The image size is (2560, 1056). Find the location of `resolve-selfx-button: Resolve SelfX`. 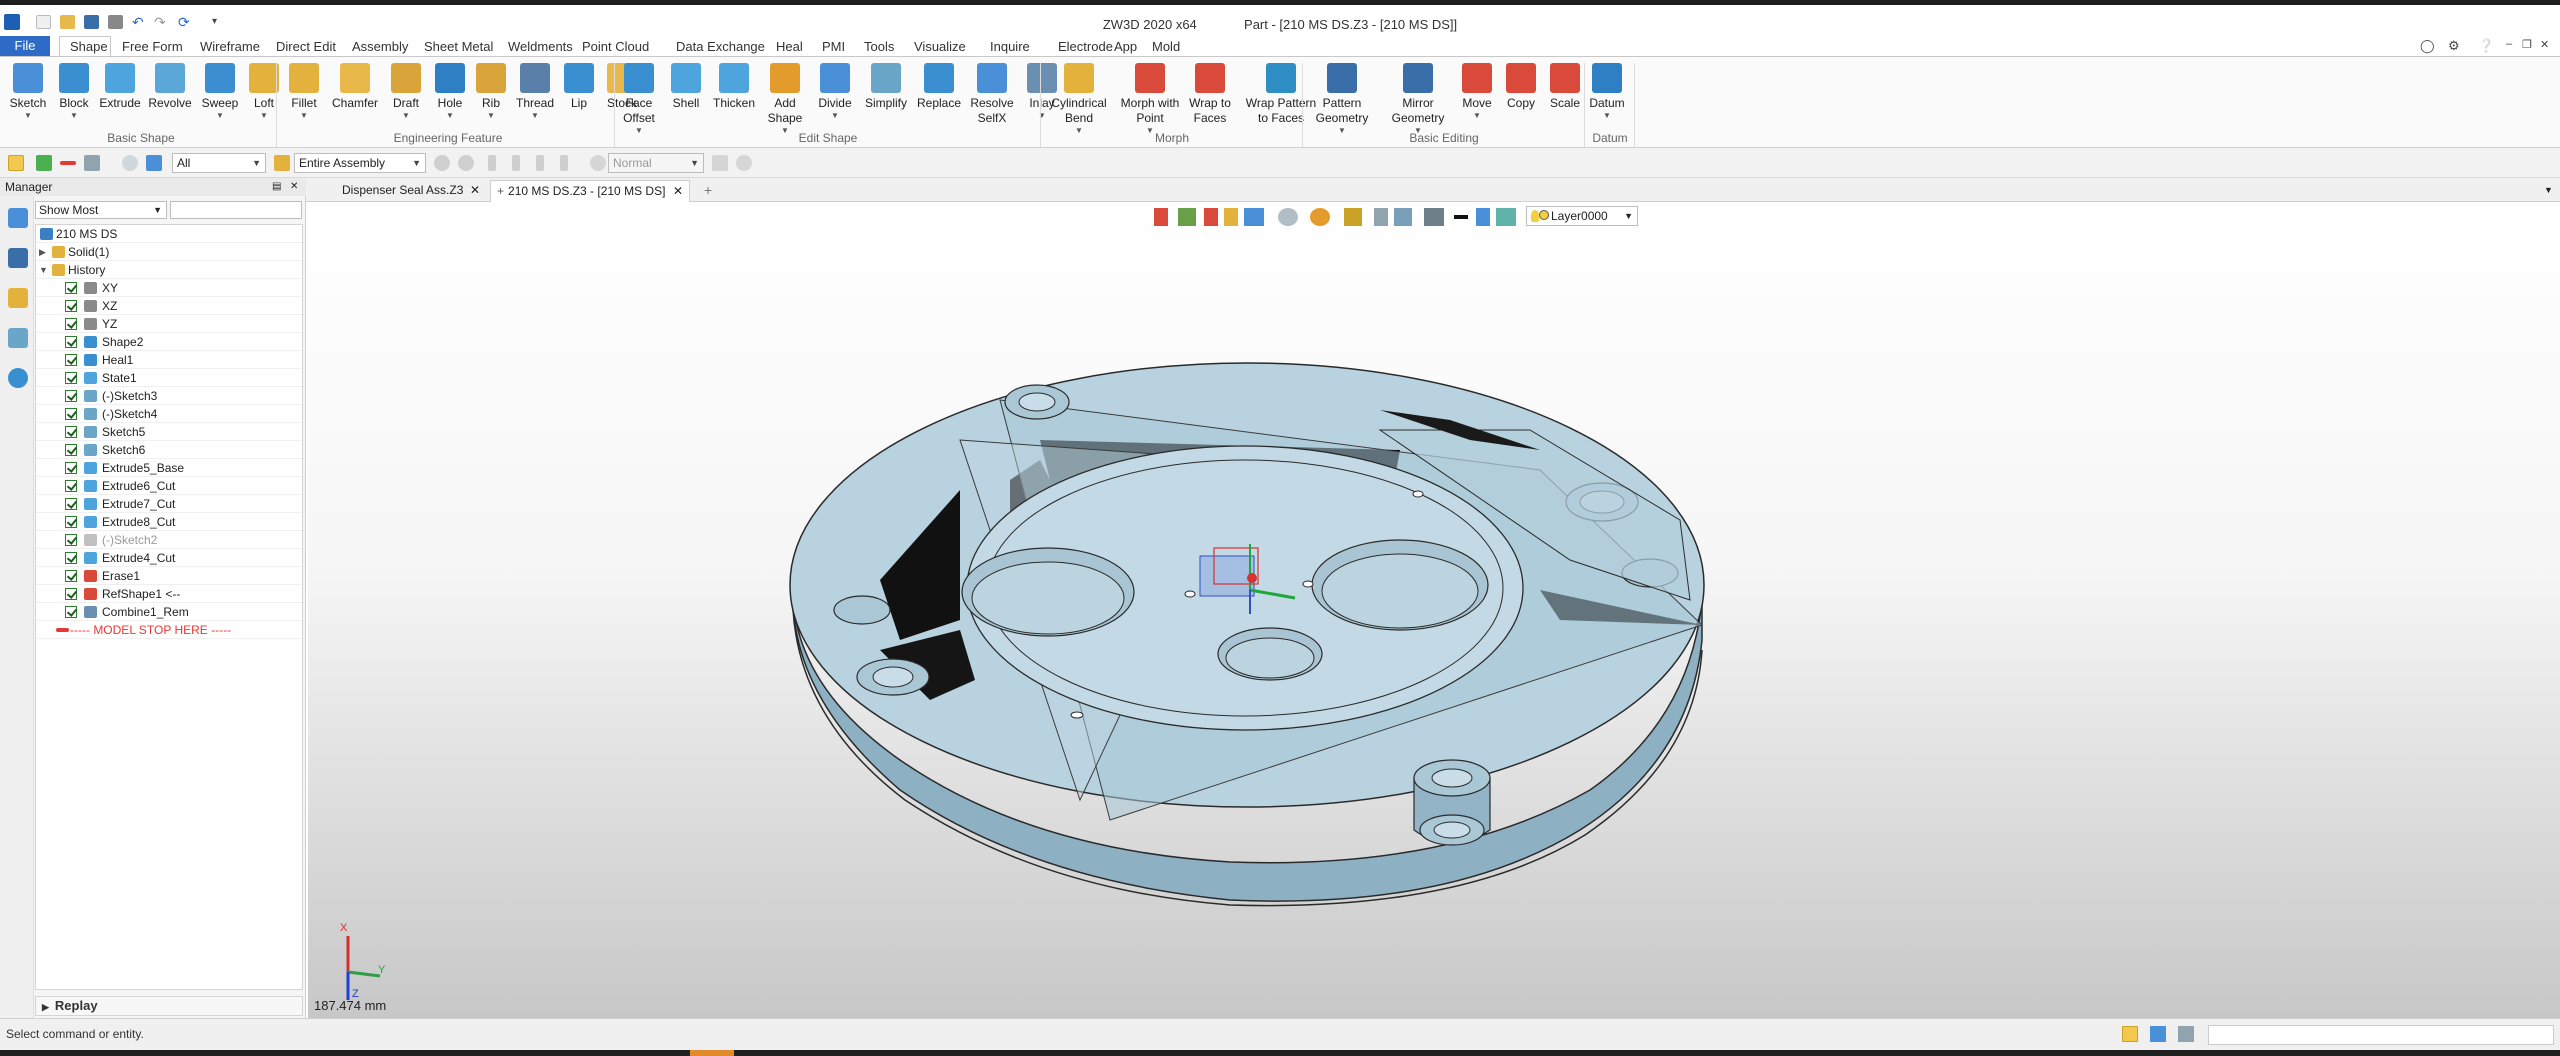

resolve-selfx-button: Resolve SelfX is located at coordinates (992, 94).